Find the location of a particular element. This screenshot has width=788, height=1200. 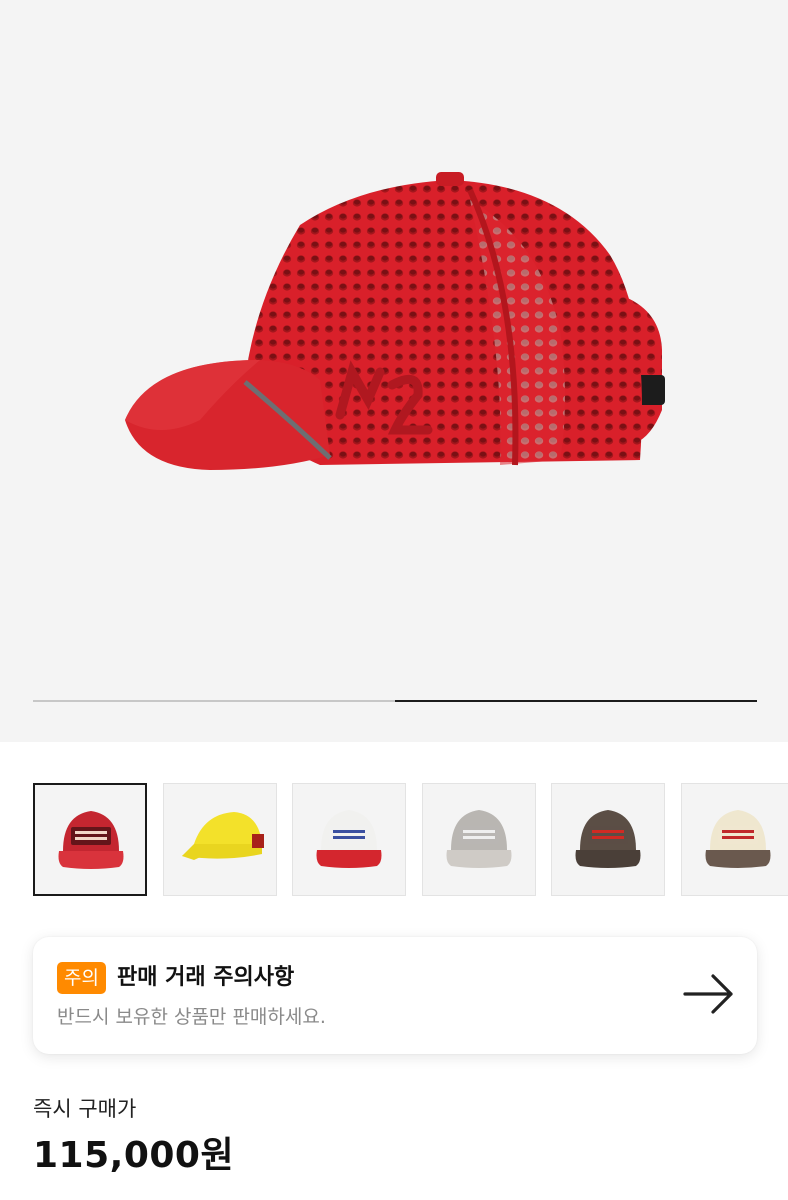

gallery-progress-bar is located at coordinates (395, 701).